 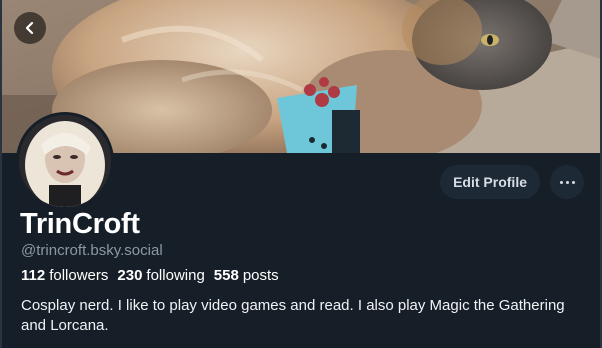 I want to click on following-count: 230, so click(x=130, y=275).